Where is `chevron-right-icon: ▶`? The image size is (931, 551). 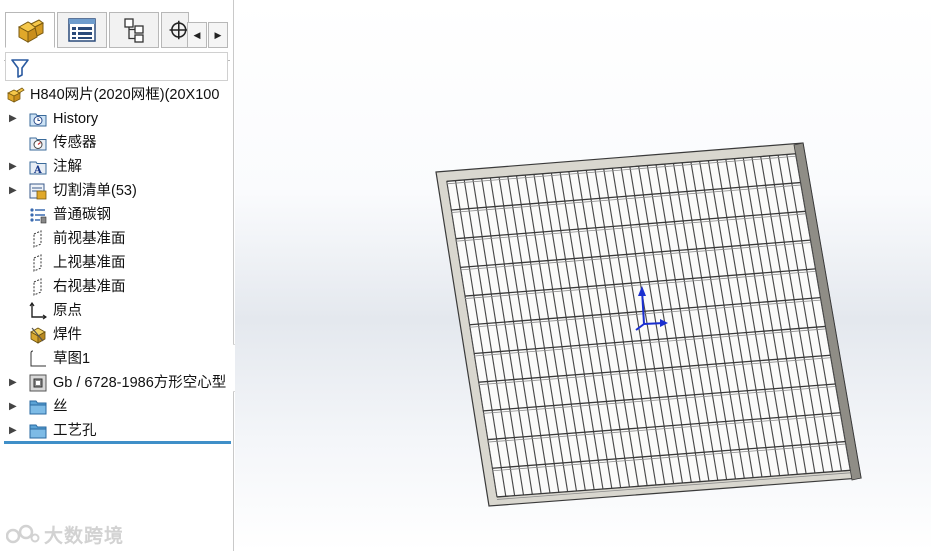
chevron-right-icon: ▶ is located at coordinates (218, 34).